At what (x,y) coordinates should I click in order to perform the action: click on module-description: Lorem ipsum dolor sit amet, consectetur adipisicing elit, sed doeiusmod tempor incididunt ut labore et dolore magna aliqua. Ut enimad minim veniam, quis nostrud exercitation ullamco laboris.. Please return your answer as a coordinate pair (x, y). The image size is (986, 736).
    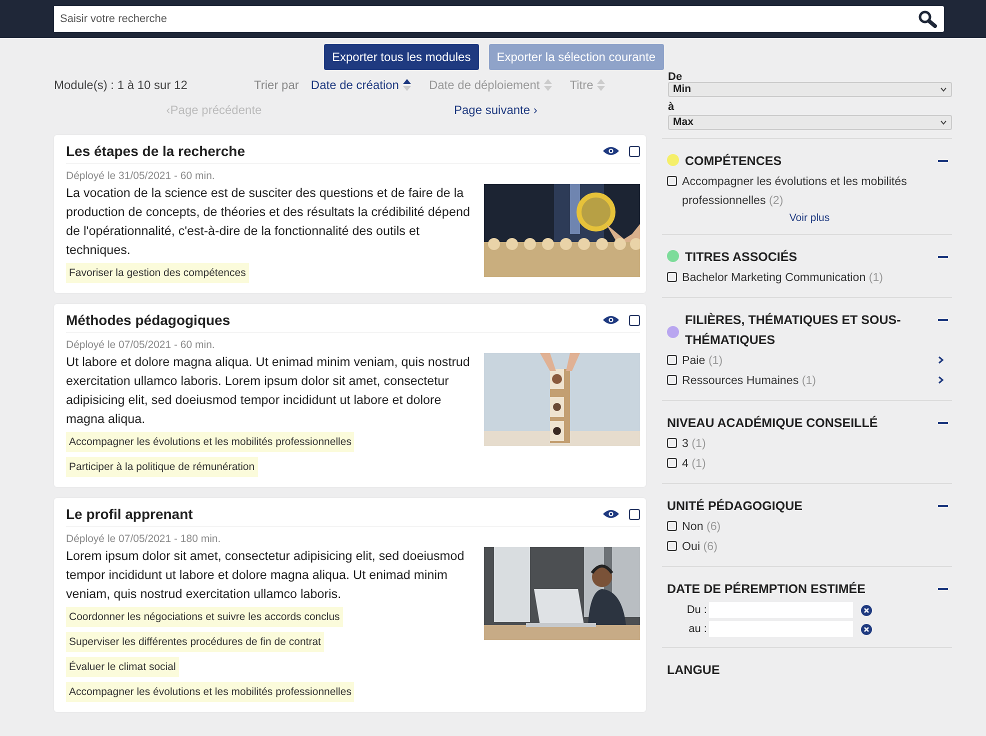
    Looking at the image, I should click on (266, 575).